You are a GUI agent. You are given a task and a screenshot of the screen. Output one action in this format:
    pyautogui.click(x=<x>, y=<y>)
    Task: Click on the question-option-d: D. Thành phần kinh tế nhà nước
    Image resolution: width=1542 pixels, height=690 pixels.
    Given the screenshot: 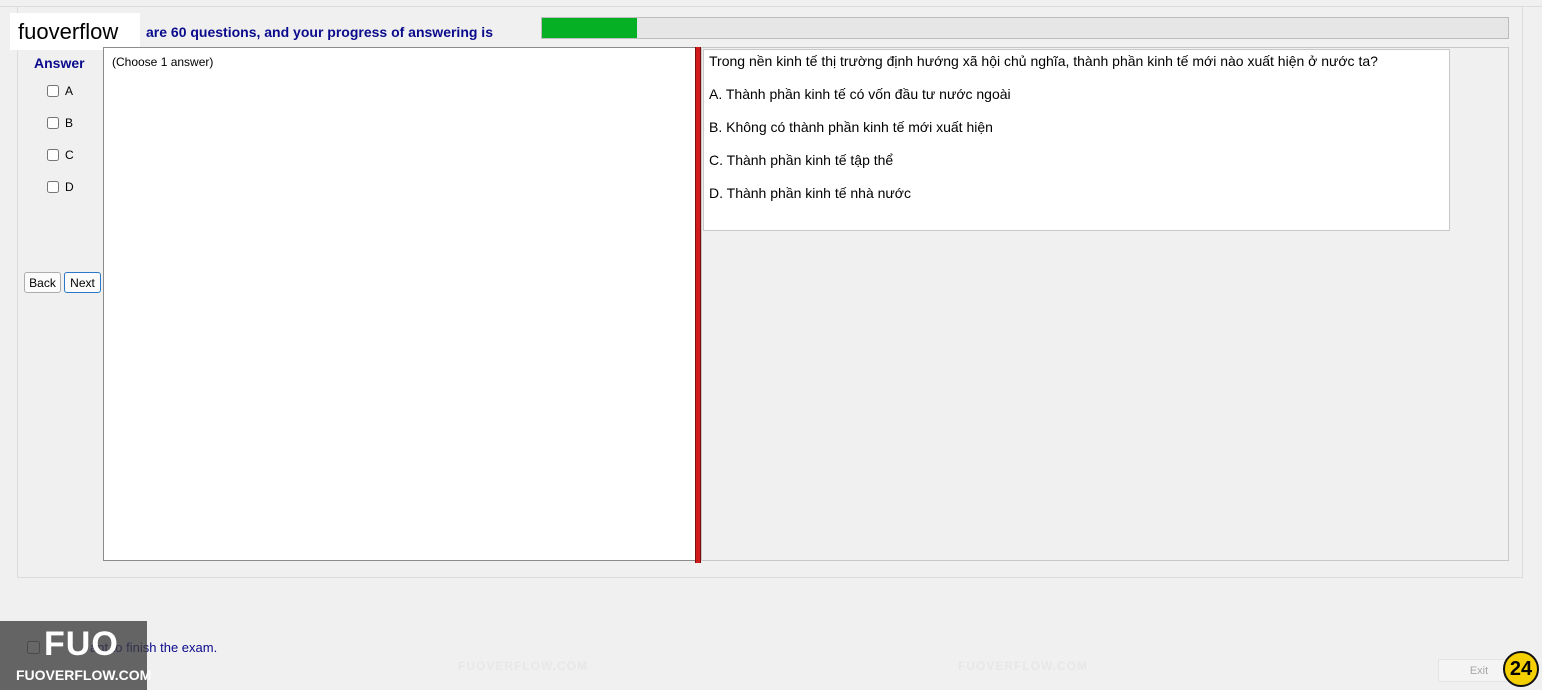 What is the action you would take?
    pyautogui.click(x=810, y=193)
    